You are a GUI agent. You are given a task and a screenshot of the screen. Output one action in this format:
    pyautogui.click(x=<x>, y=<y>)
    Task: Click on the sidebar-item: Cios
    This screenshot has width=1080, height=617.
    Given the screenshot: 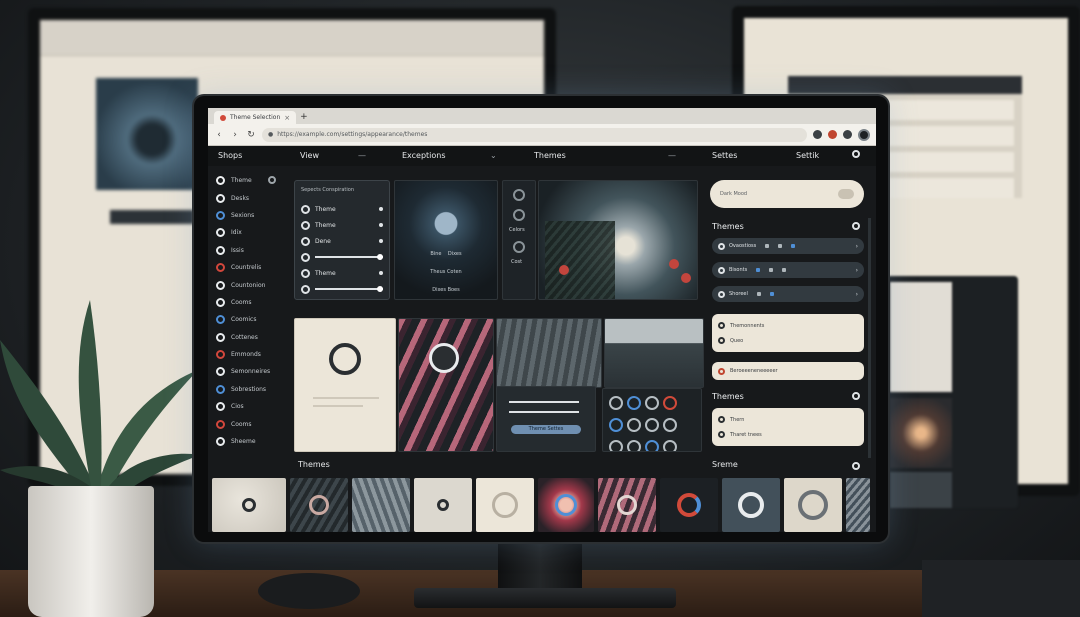 What is the action you would take?
    pyautogui.click(x=252, y=406)
    